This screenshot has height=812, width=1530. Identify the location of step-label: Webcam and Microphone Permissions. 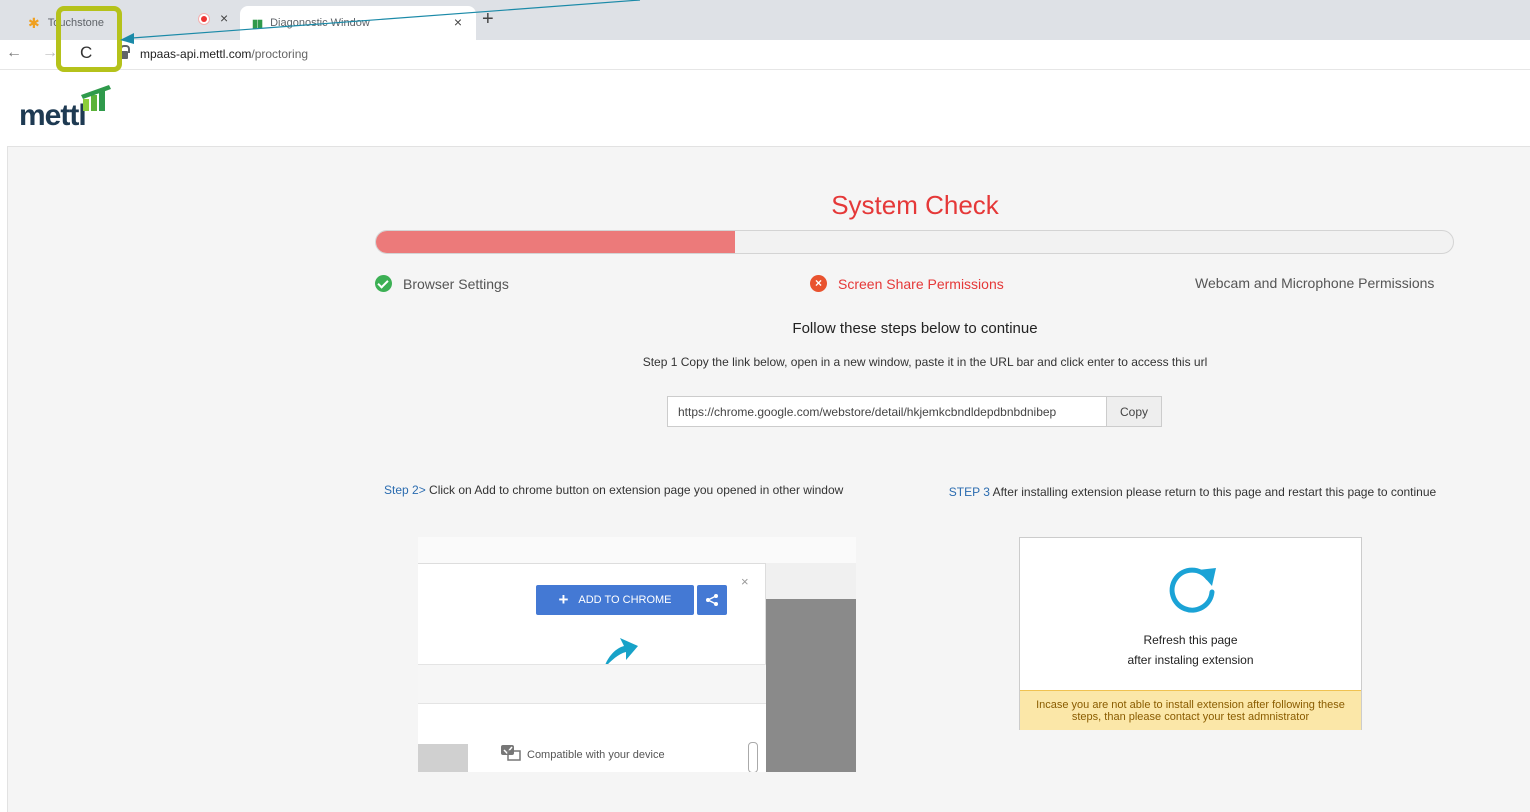
(1315, 283).